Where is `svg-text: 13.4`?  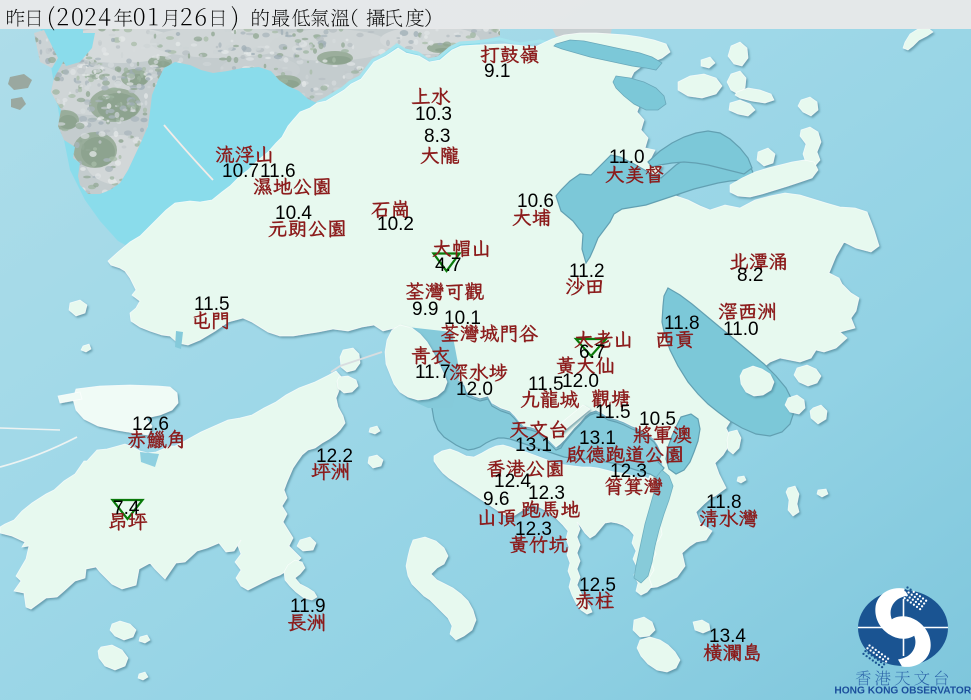
svg-text: 13.4 is located at coordinates (727, 636).